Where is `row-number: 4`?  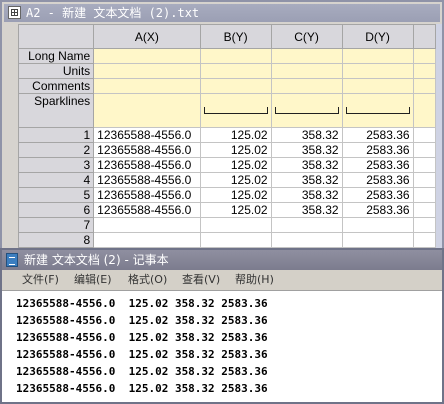
row-number: 4 is located at coordinates (56, 180).